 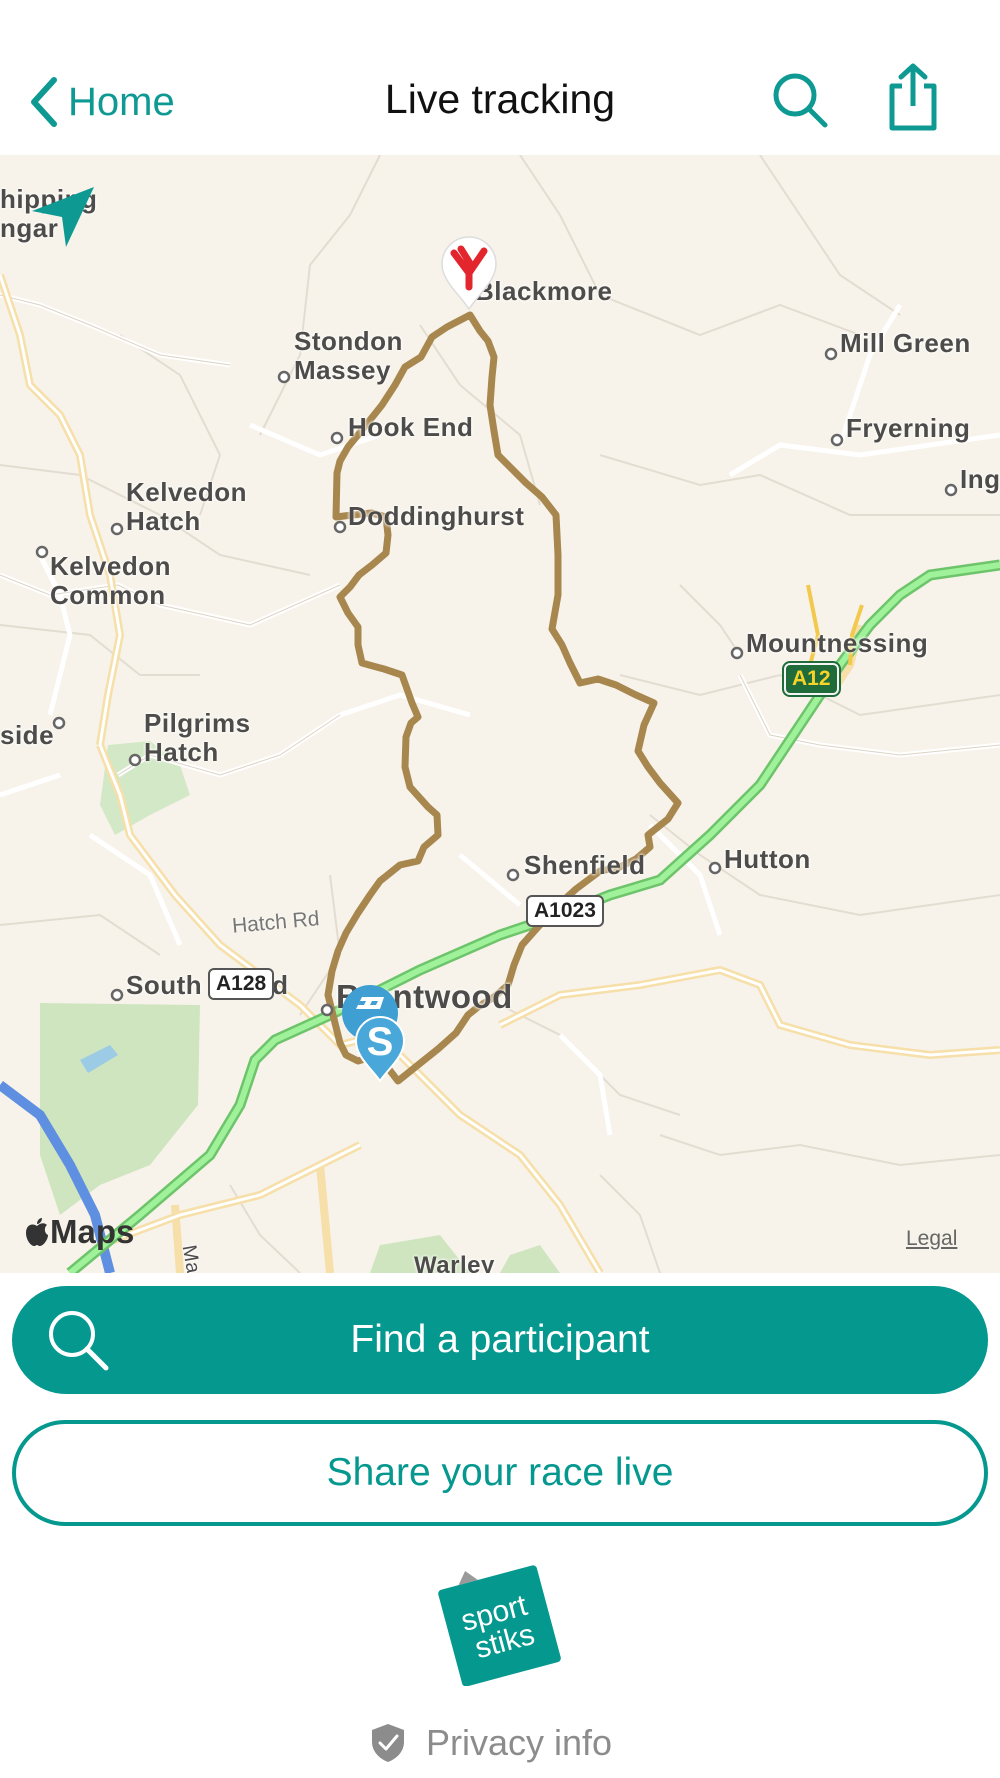 What do you see at coordinates (905, 343) in the screenshot?
I see `place-mill-green: Mill Green` at bounding box center [905, 343].